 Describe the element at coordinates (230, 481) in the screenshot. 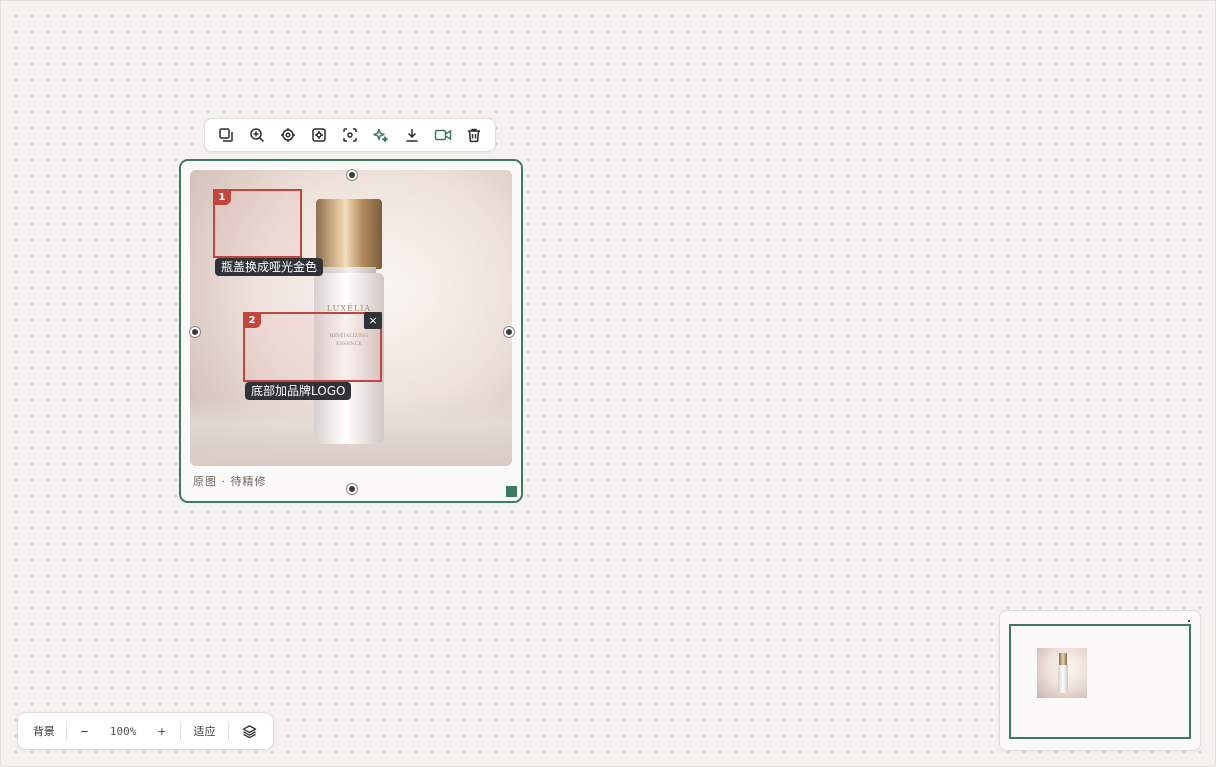

I see `image-caption: 原图 · 待精修` at that location.